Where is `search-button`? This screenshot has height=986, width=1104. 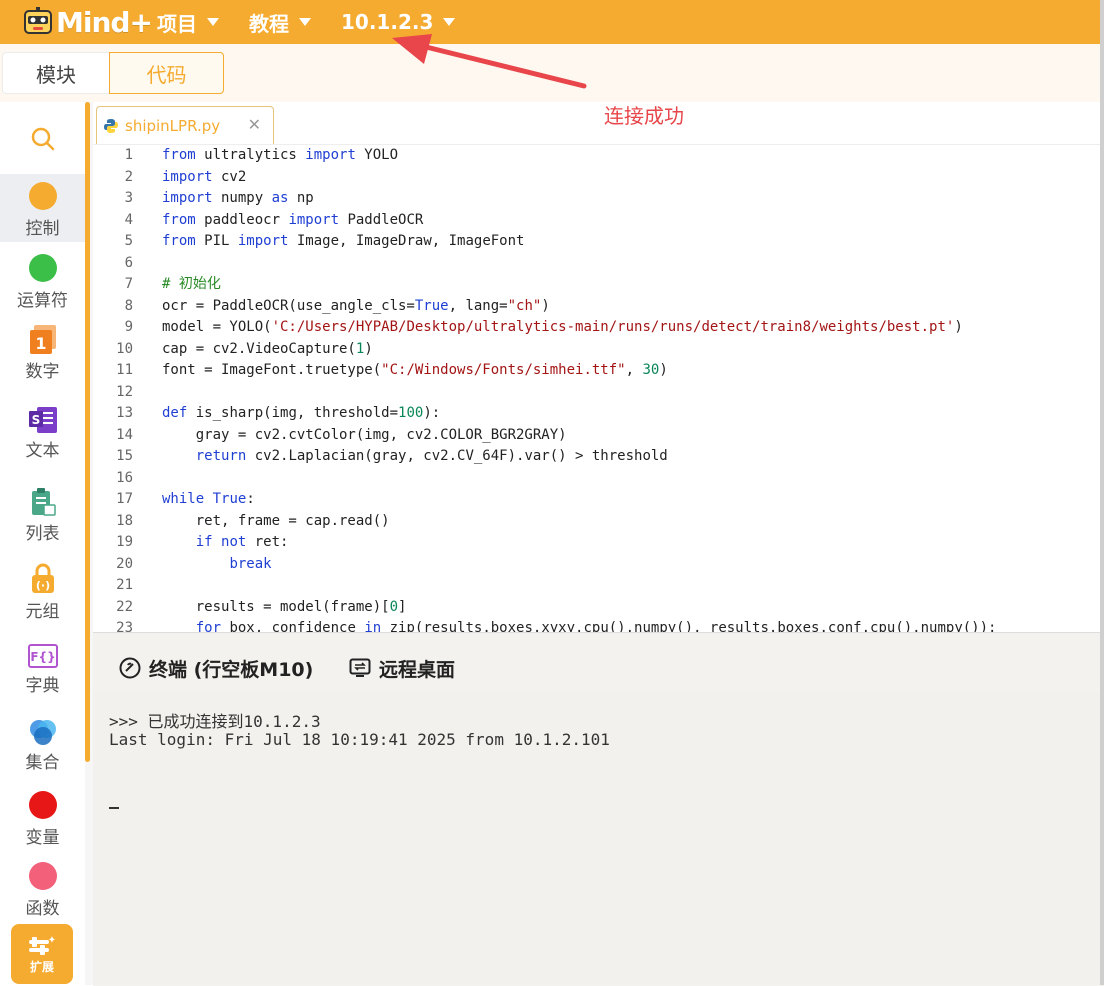
search-button is located at coordinates (42, 139).